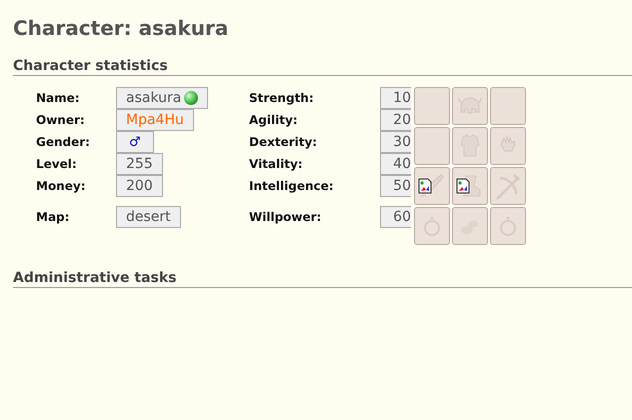 This screenshot has width=632, height=420. I want to click on field-label: Owner:, so click(61, 120).